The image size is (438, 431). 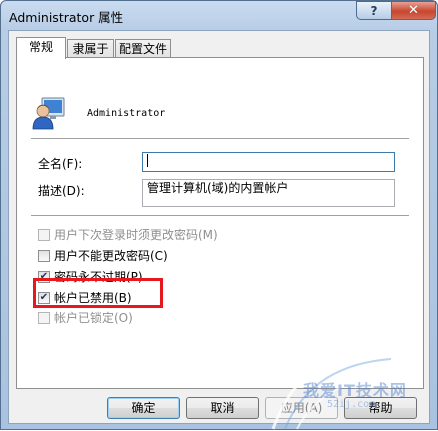 What do you see at coordinates (219, 15) in the screenshot?
I see `title-bar: Administrator 属性 ? ✕` at bounding box center [219, 15].